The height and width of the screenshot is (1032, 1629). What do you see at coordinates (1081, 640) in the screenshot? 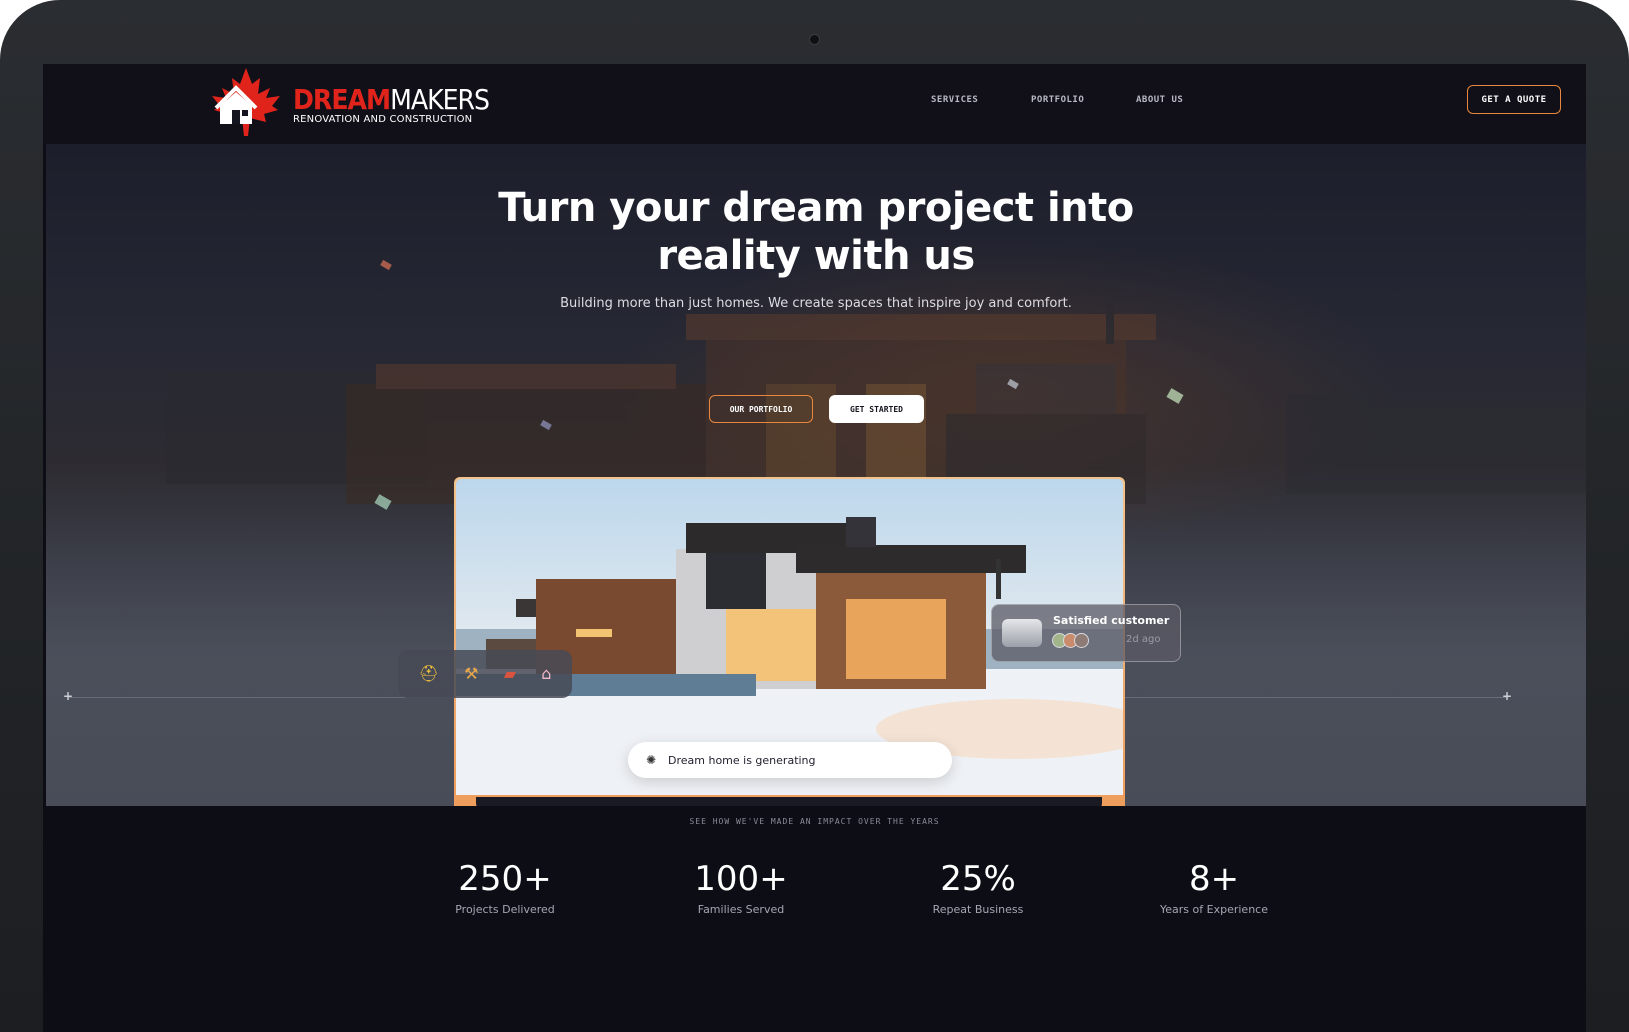
I see `avatar` at bounding box center [1081, 640].